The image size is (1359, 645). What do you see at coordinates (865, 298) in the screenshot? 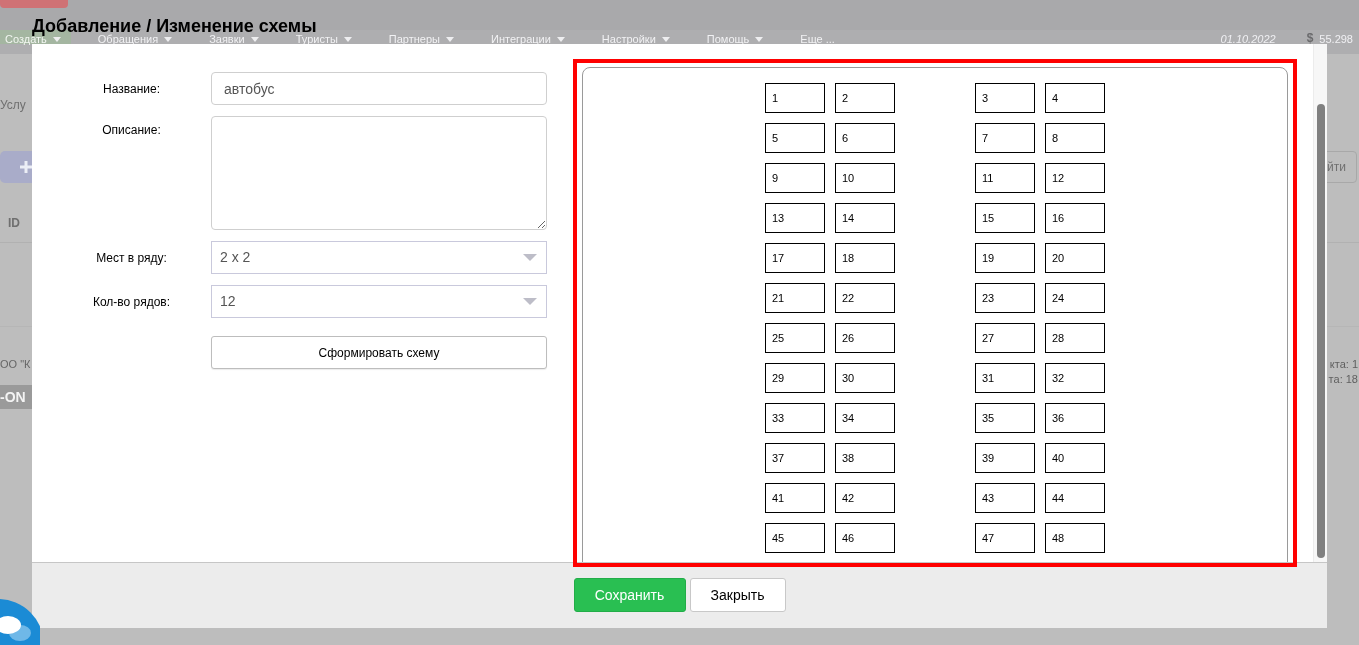
I see `seat: 22` at bounding box center [865, 298].